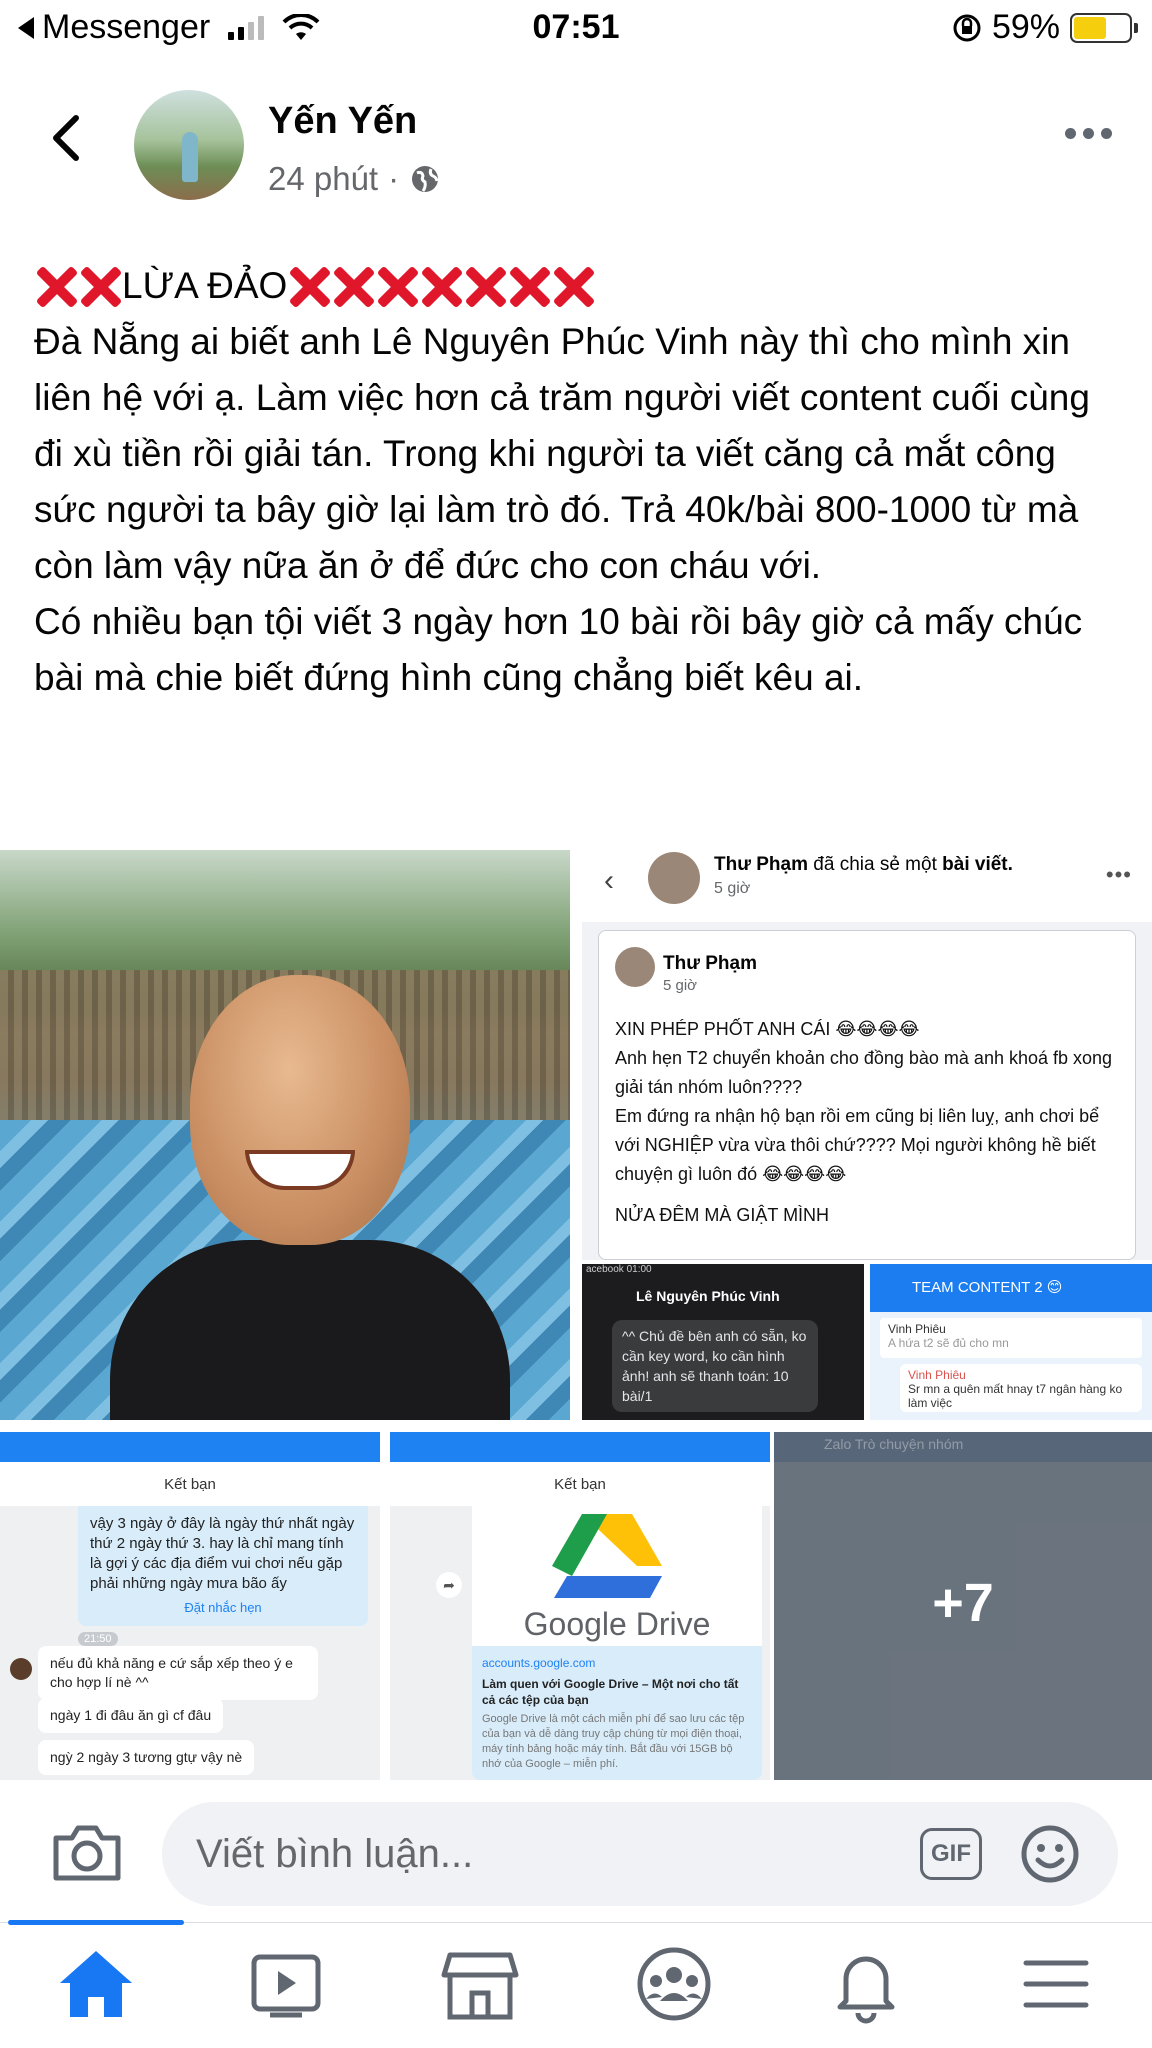 This screenshot has width=1152, height=2048. What do you see at coordinates (87, 1853) in the screenshot?
I see `camera-icon` at bounding box center [87, 1853].